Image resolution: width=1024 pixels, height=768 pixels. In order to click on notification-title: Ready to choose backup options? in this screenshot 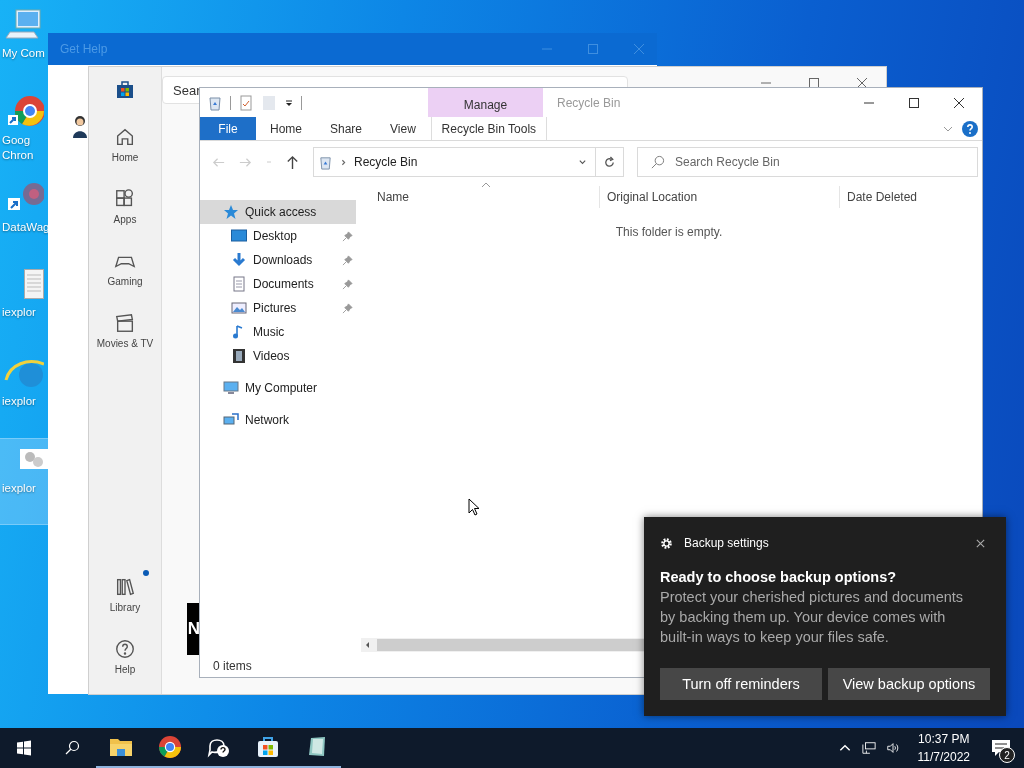, I will do `click(779, 577)`.